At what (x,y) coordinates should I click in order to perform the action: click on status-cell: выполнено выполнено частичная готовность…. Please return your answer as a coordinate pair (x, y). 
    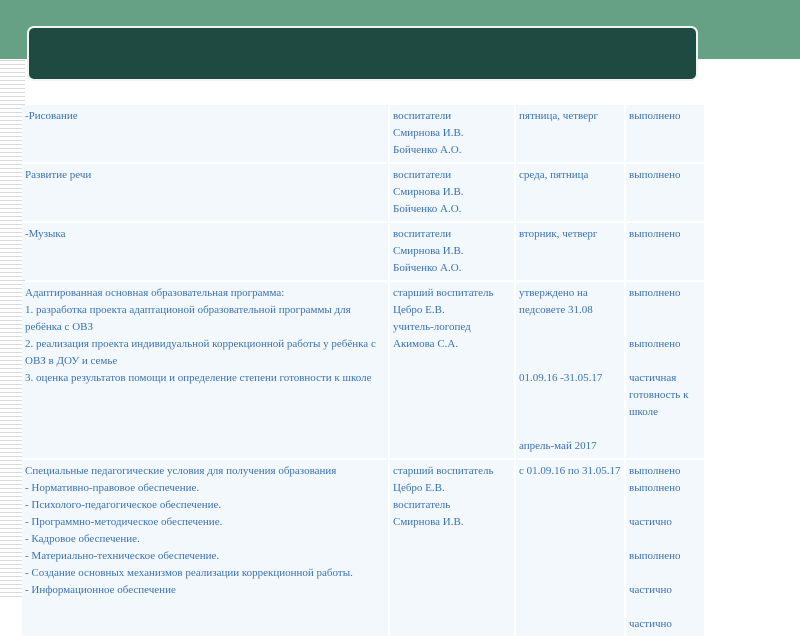
    Looking at the image, I should click on (665, 370).